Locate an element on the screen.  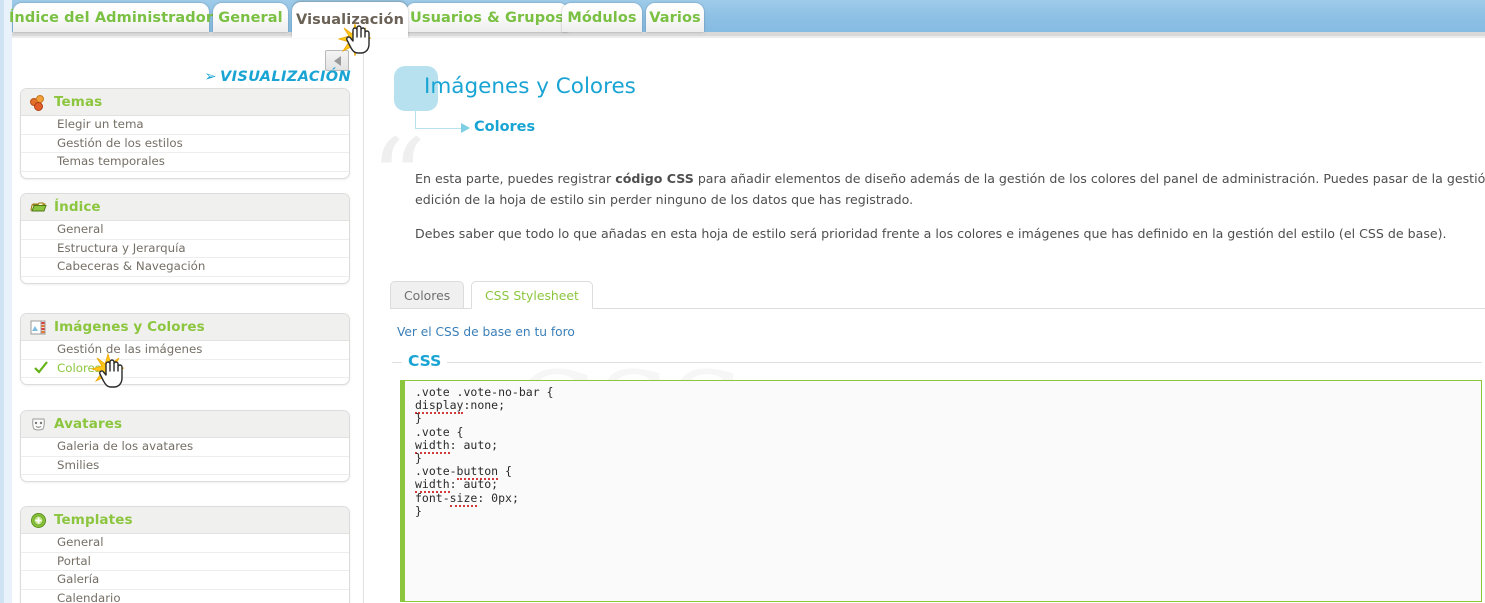
tab-label: Módulos is located at coordinates (602, 17).